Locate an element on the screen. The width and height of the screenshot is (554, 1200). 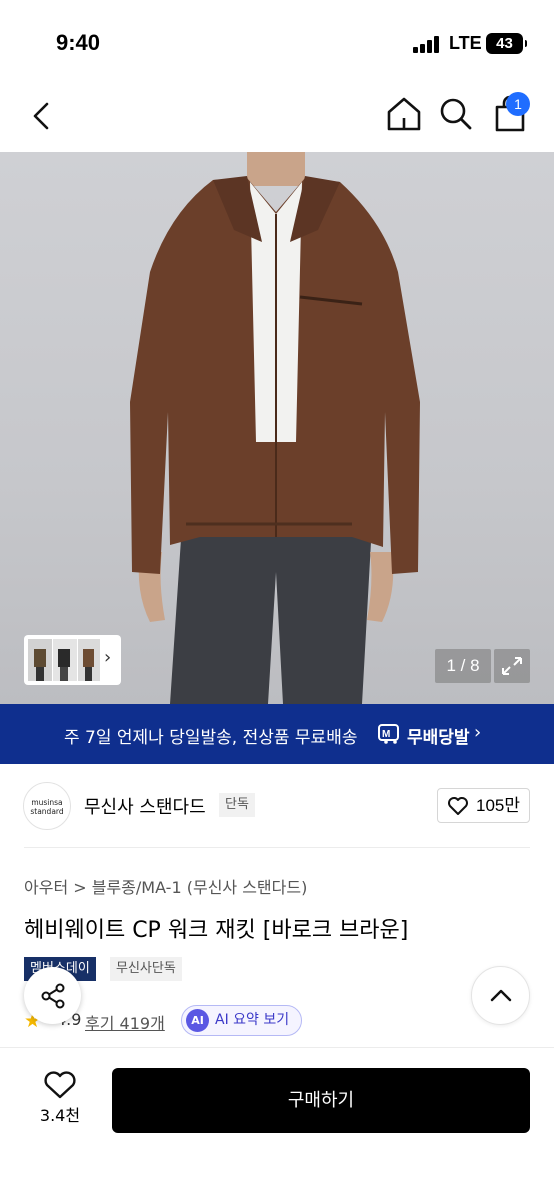
delivery-banner: 주 7일 언제나 당일발송, 전상품 무료배송 M 무배당발 › is located at coordinates (277, 734).